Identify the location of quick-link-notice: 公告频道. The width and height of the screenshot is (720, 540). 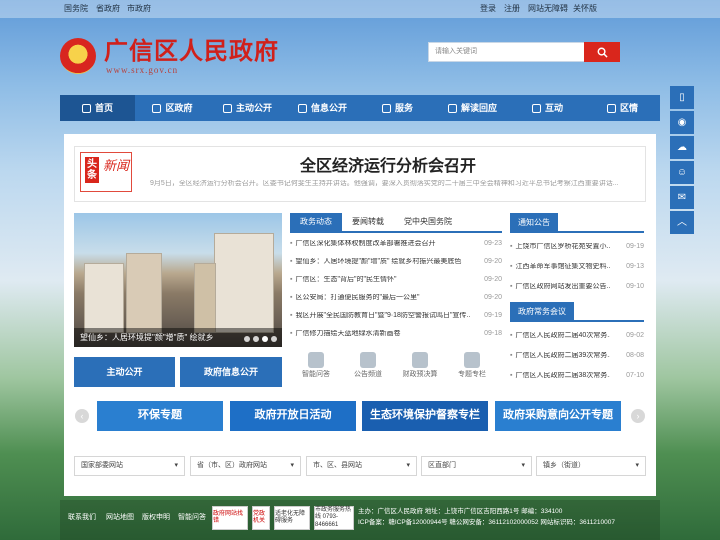
(368, 365).